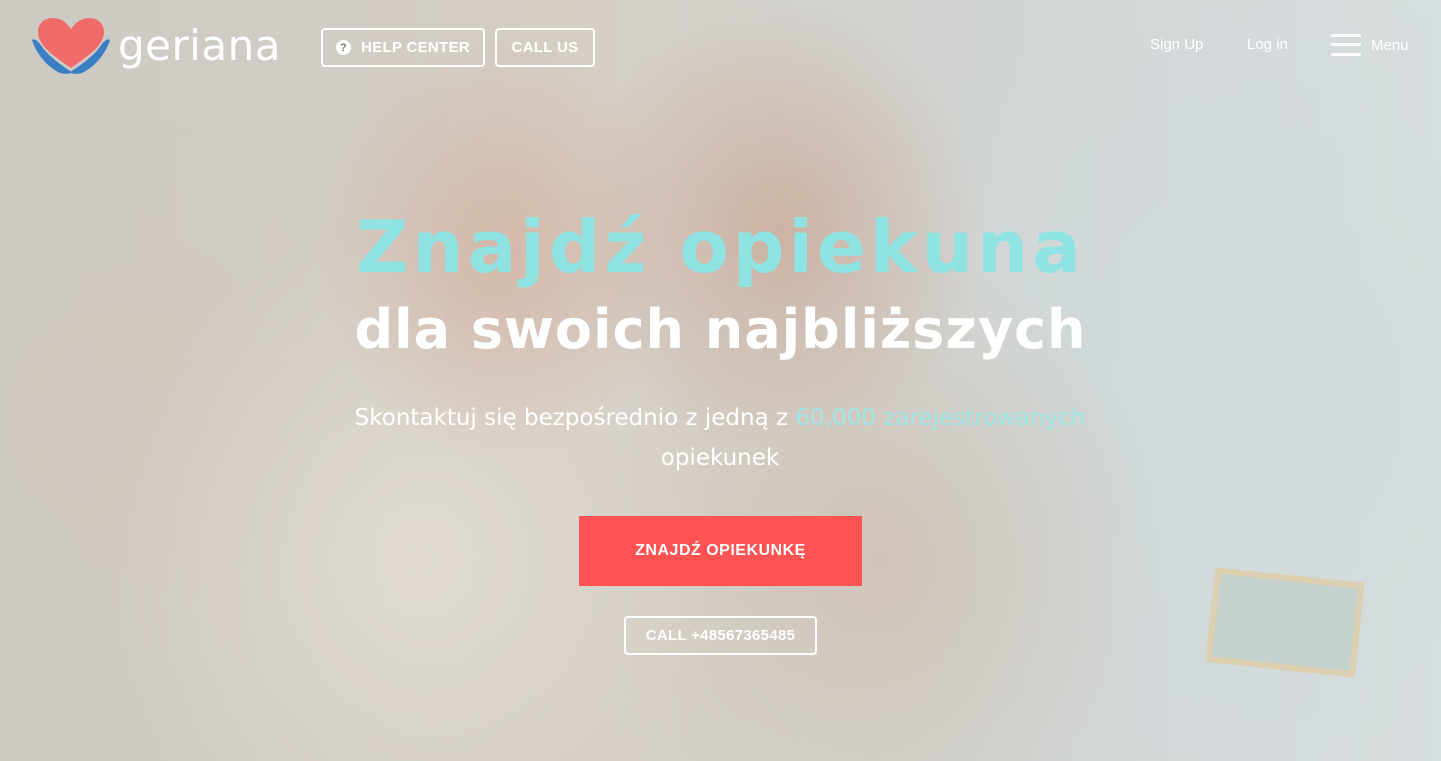 This screenshot has height=761, width=1441. What do you see at coordinates (1390, 45) in the screenshot?
I see `menu-label: Menu` at bounding box center [1390, 45].